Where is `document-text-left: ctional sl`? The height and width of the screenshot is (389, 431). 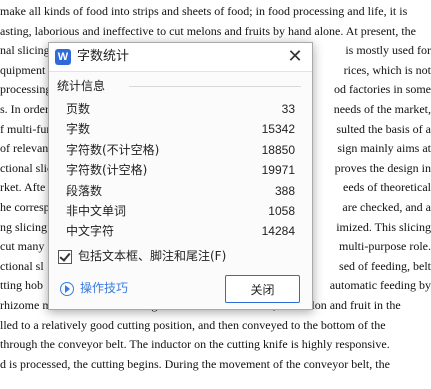 document-text-left: ctional sl is located at coordinates (22, 265).